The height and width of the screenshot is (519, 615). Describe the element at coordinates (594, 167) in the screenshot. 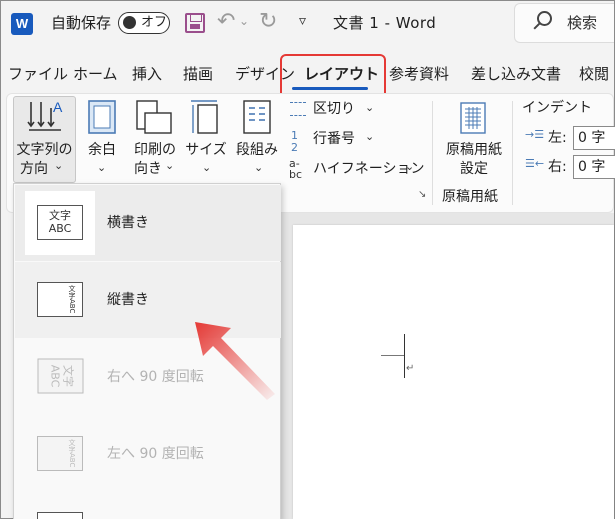

I see `indent-right-input: 0 字` at that location.